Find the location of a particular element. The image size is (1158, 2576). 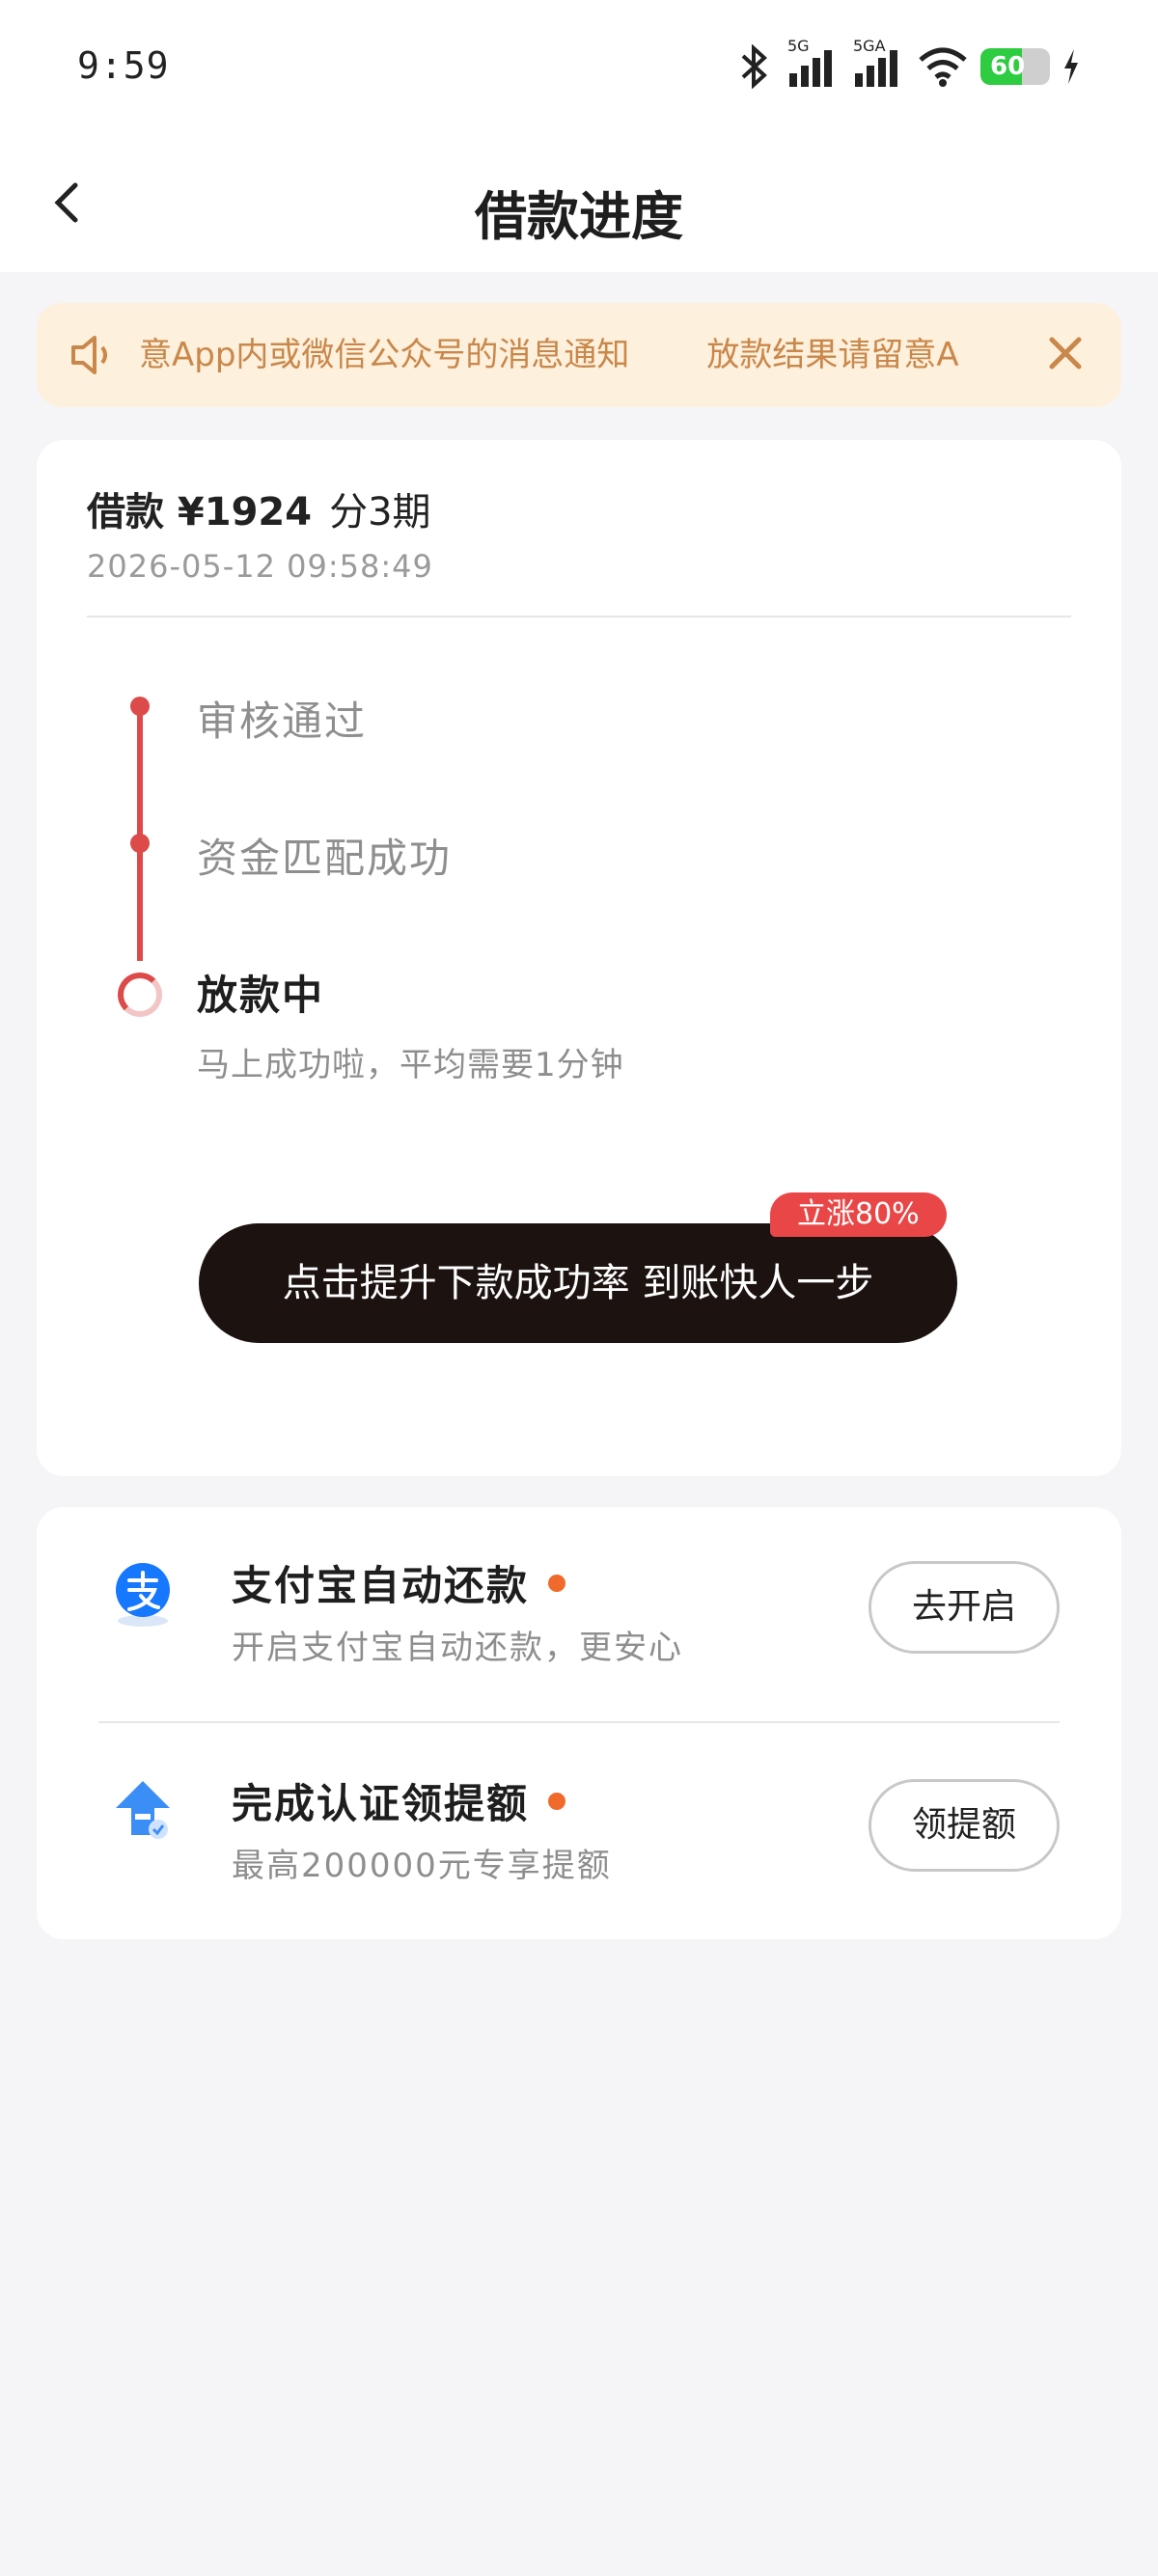

notice-text-a: 意App内或微信公众号的消息通知 is located at coordinates (384, 355).